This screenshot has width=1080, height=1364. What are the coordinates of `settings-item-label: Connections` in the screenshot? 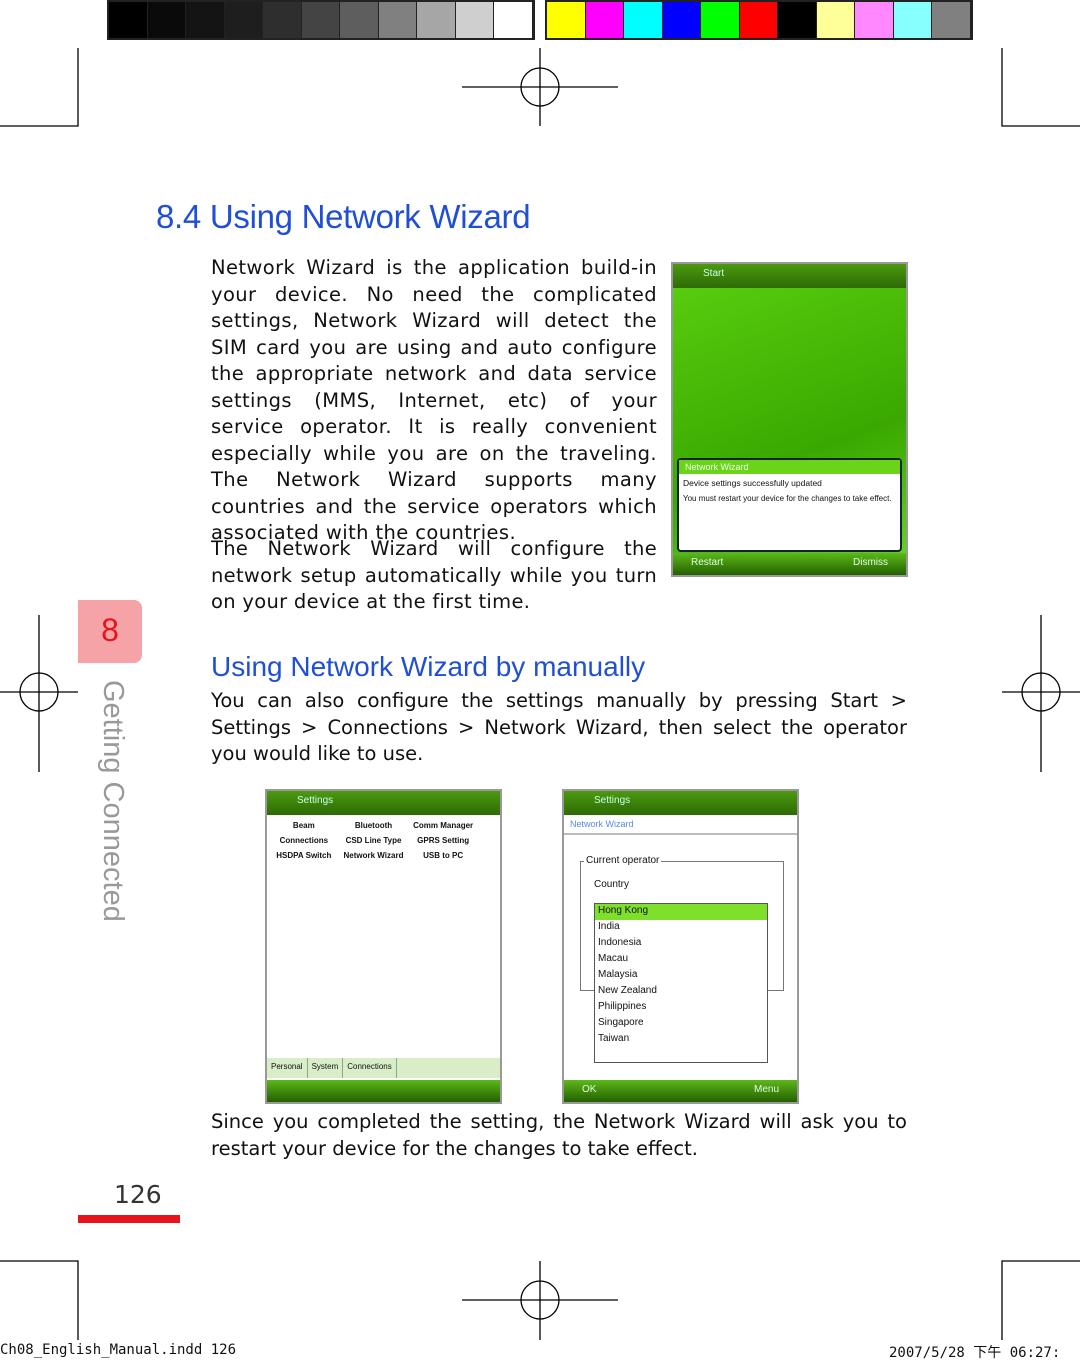 It's located at (304, 840).